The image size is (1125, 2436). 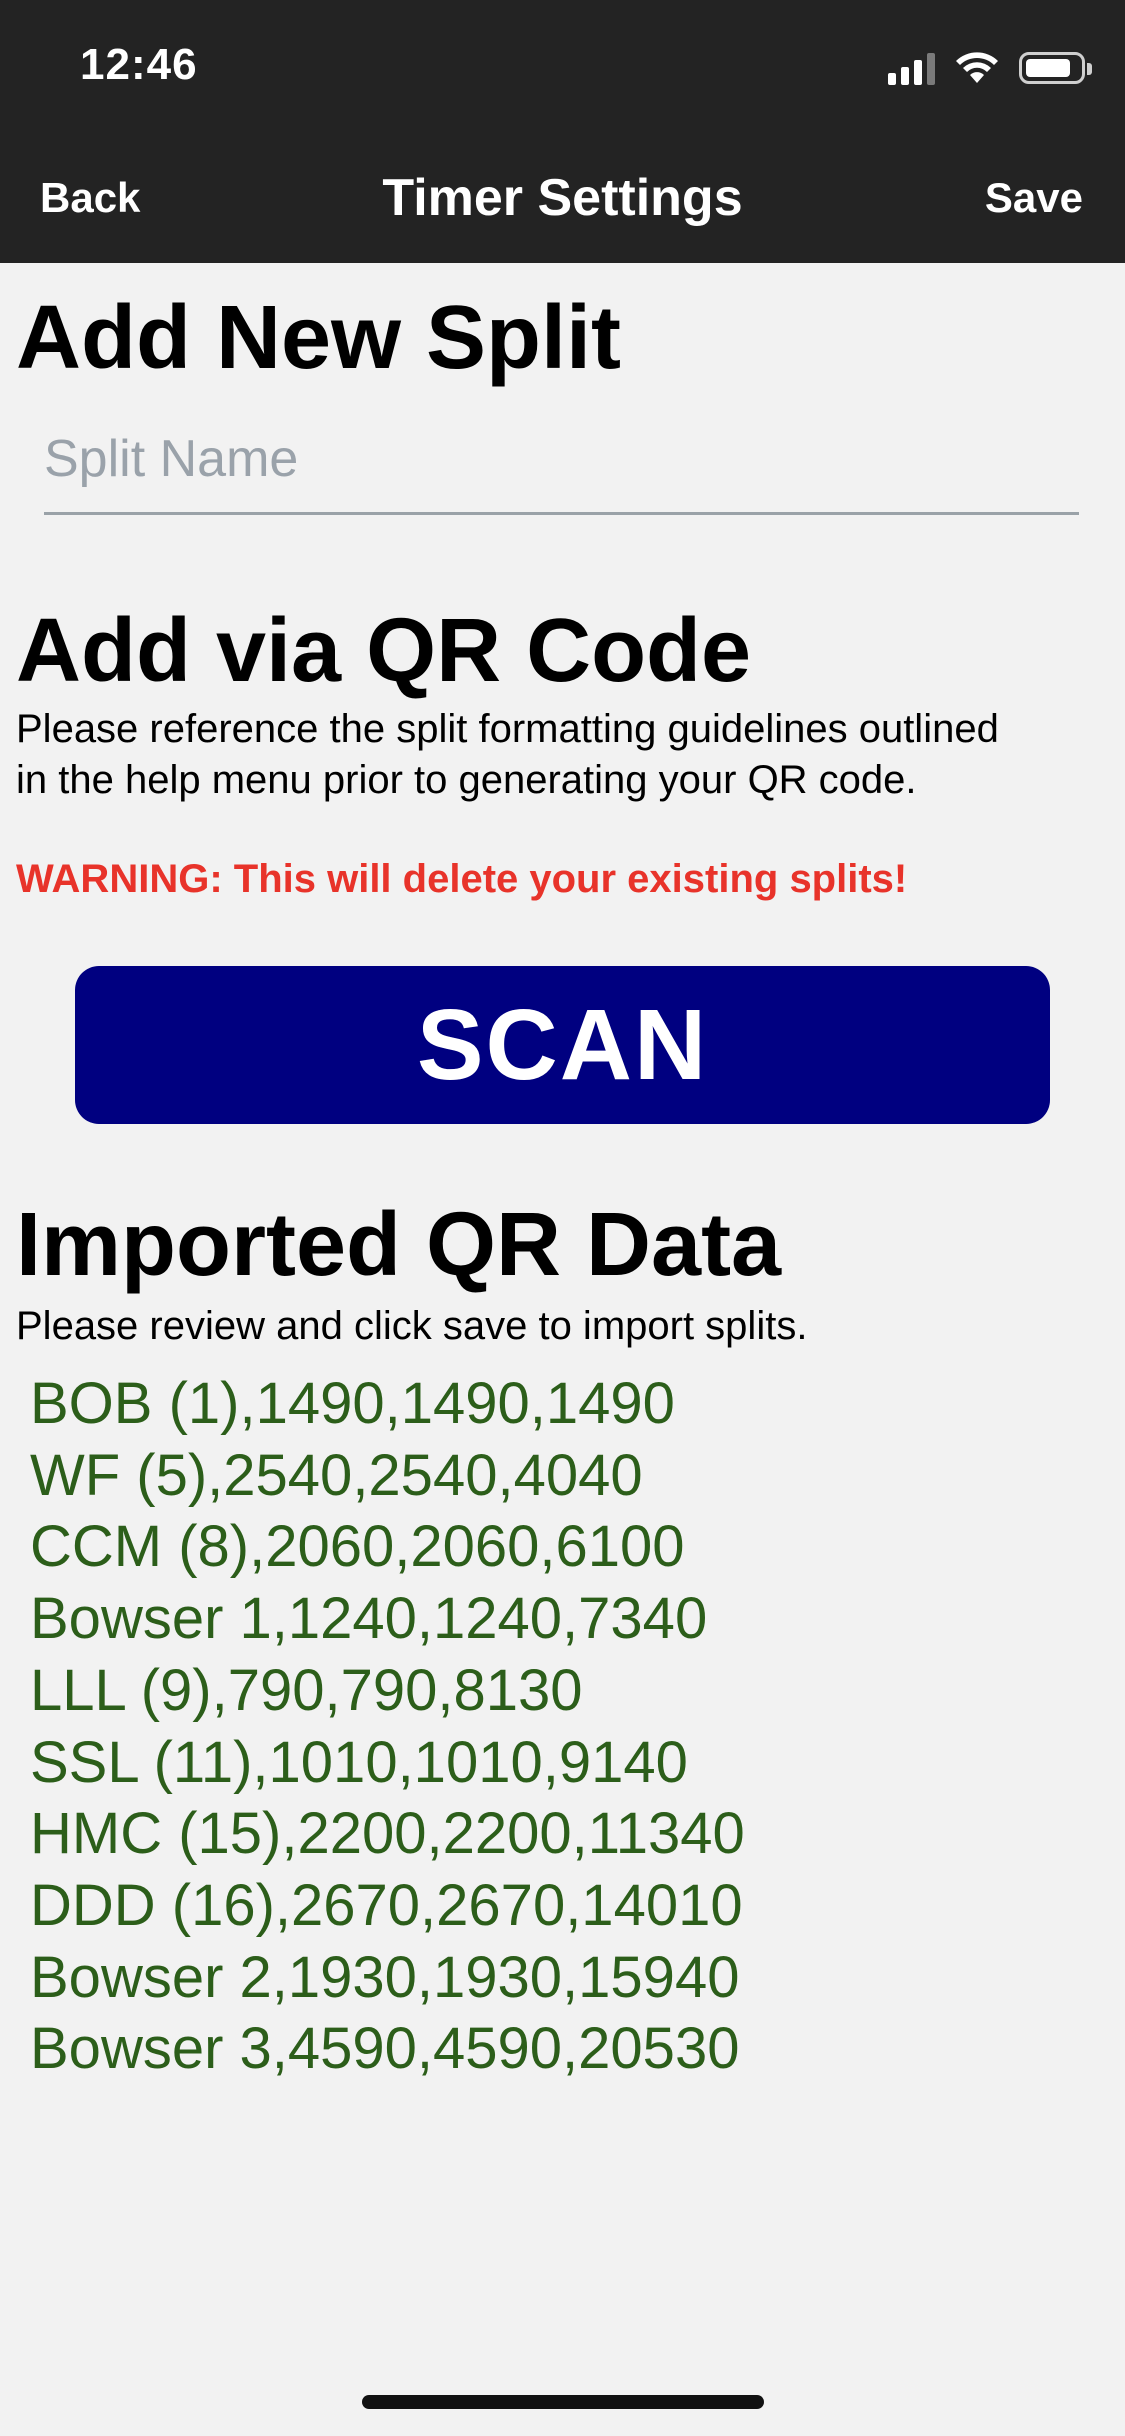 What do you see at coordinates (385, 2049) in the screenshot?
I see `list-item: Bowser 3,4590,4590,20530` at bounding box center [385, 2049].